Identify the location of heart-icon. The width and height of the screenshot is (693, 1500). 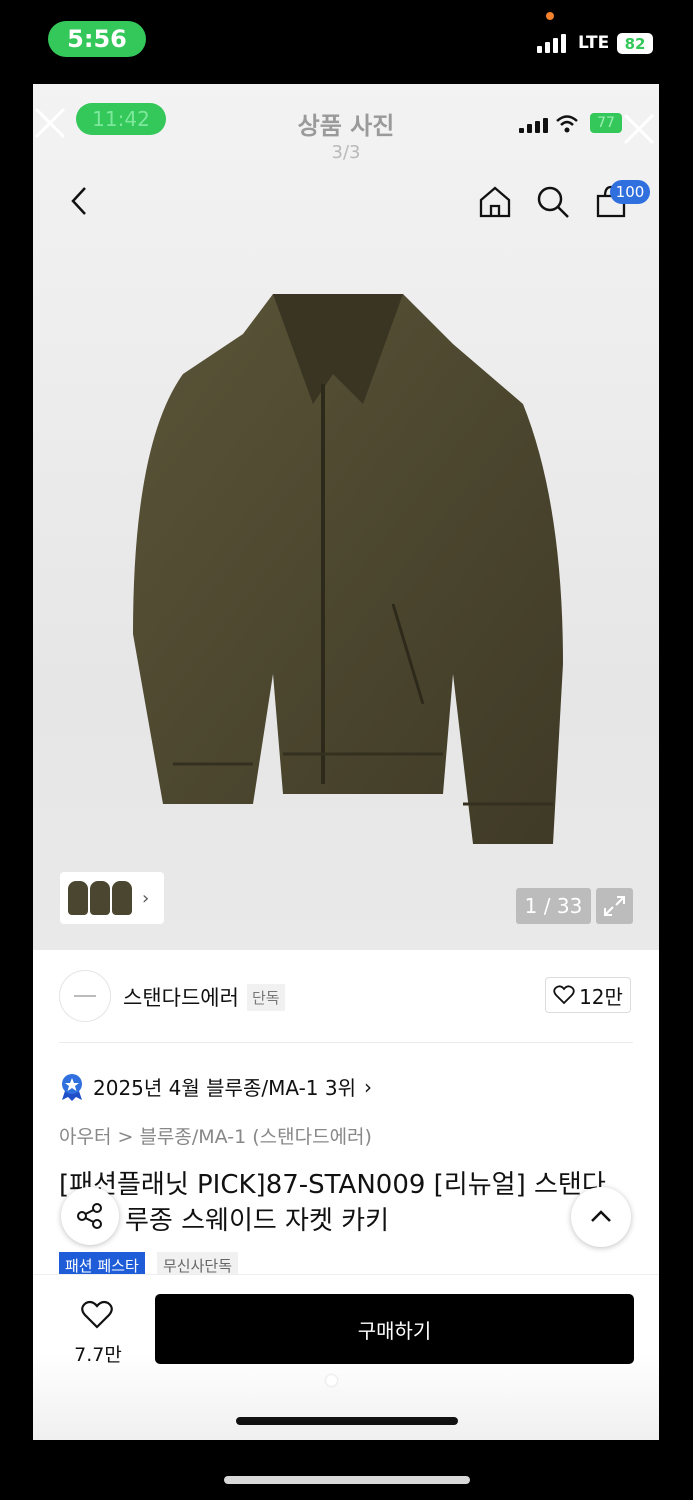
(564, 995).